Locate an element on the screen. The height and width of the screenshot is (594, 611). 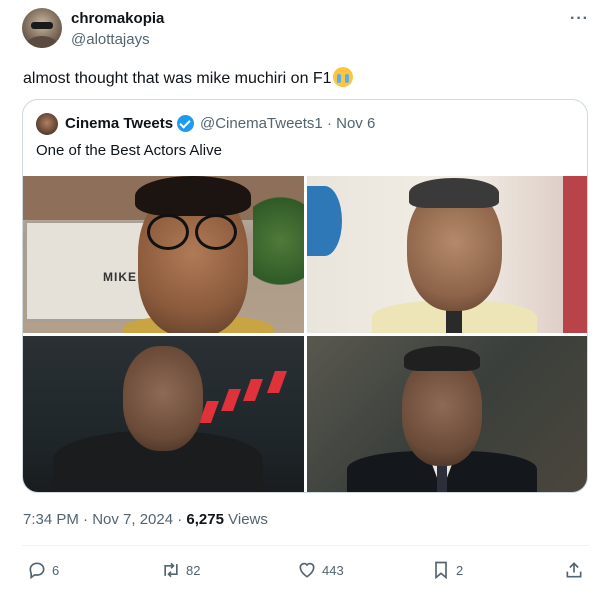
sunglasses-detail is located at coordinates (42, 25).